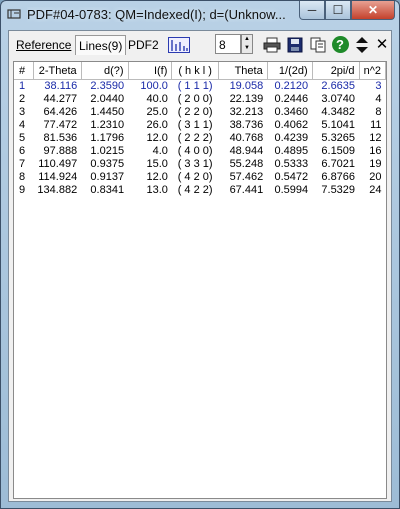  Describe the element at coordinates (338, 112) in the screenshot. I see `two-pi-over-d-cell: 4.3482` at that location.